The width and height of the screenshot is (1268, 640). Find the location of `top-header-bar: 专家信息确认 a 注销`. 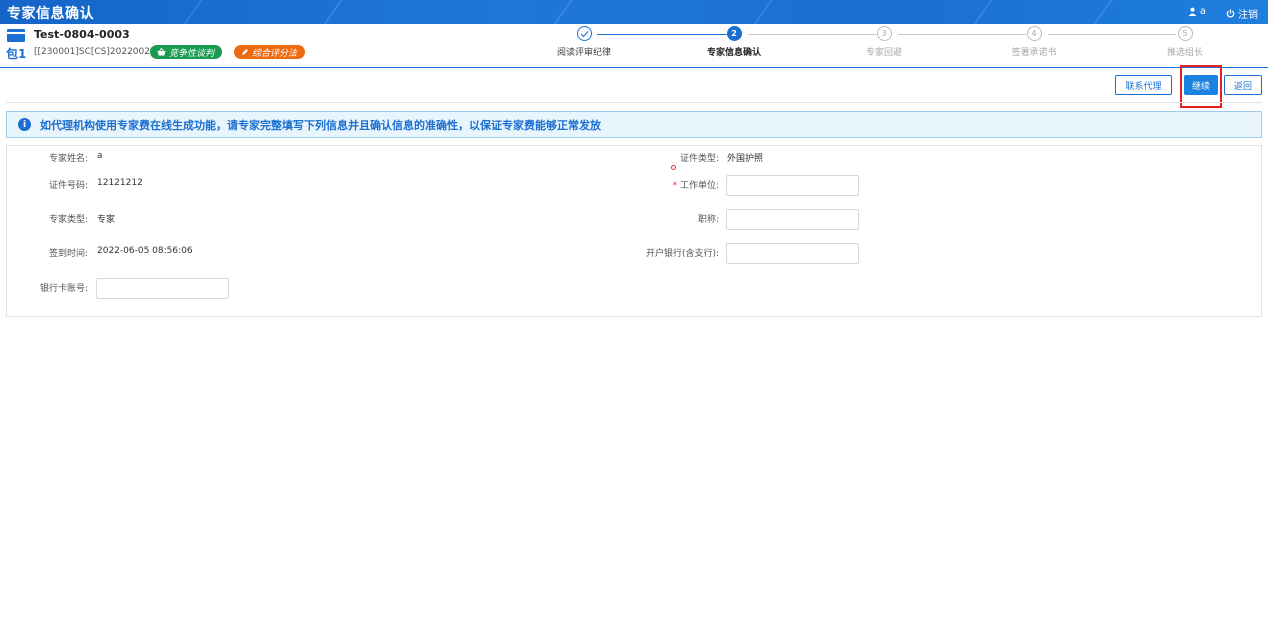

top-header-bar: 专家信息确认 a 注销 is located at coordinates (634, 12).